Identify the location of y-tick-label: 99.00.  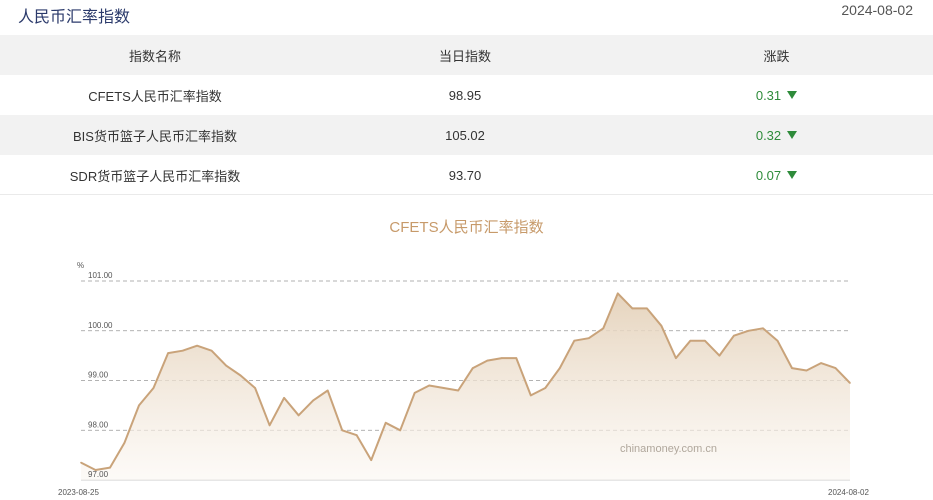
(98, 375).